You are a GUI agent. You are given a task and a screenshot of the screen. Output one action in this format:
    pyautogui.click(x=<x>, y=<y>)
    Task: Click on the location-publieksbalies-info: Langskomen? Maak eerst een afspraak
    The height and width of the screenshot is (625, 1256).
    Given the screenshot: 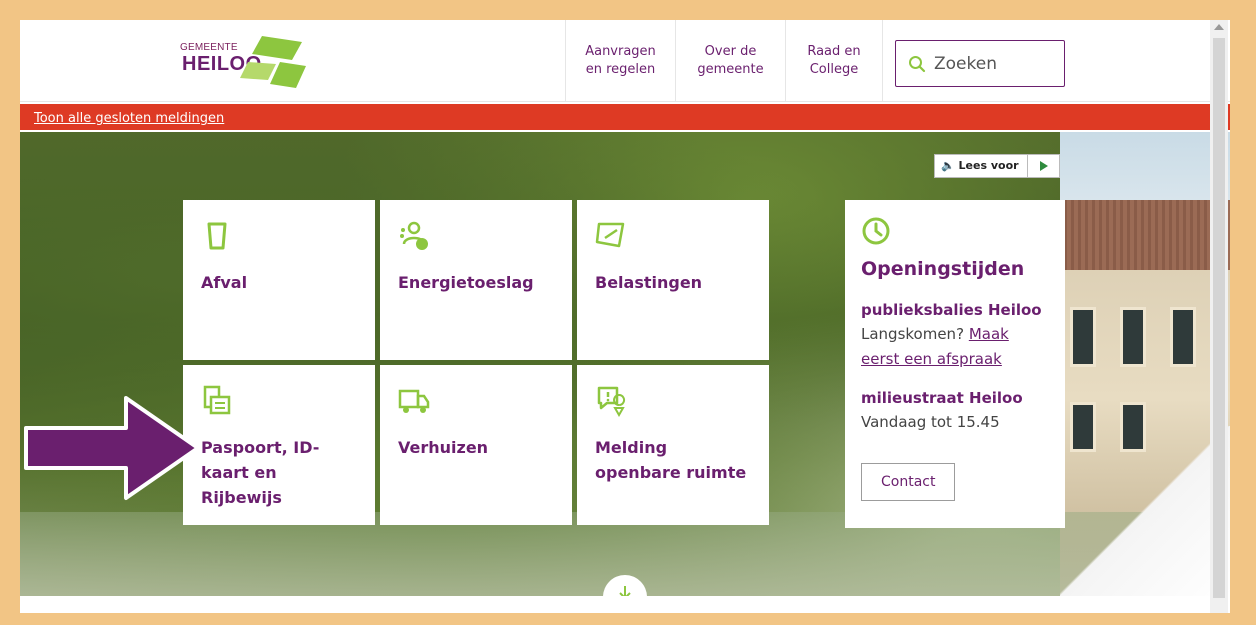 What is the action you would take?
    pyautogui.click(x=955, y=347)
    